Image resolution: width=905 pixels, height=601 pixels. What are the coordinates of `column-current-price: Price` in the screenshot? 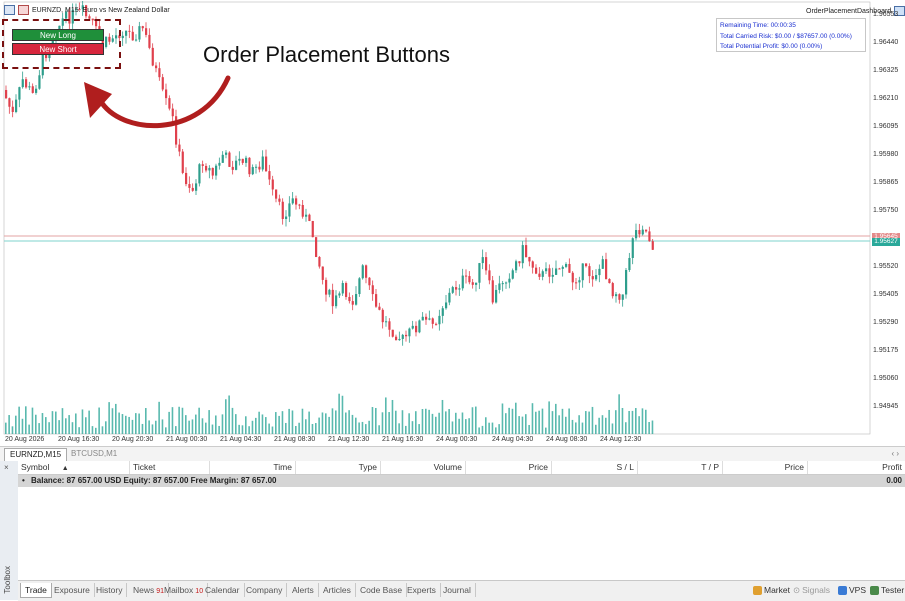 It's located at (765, 467).